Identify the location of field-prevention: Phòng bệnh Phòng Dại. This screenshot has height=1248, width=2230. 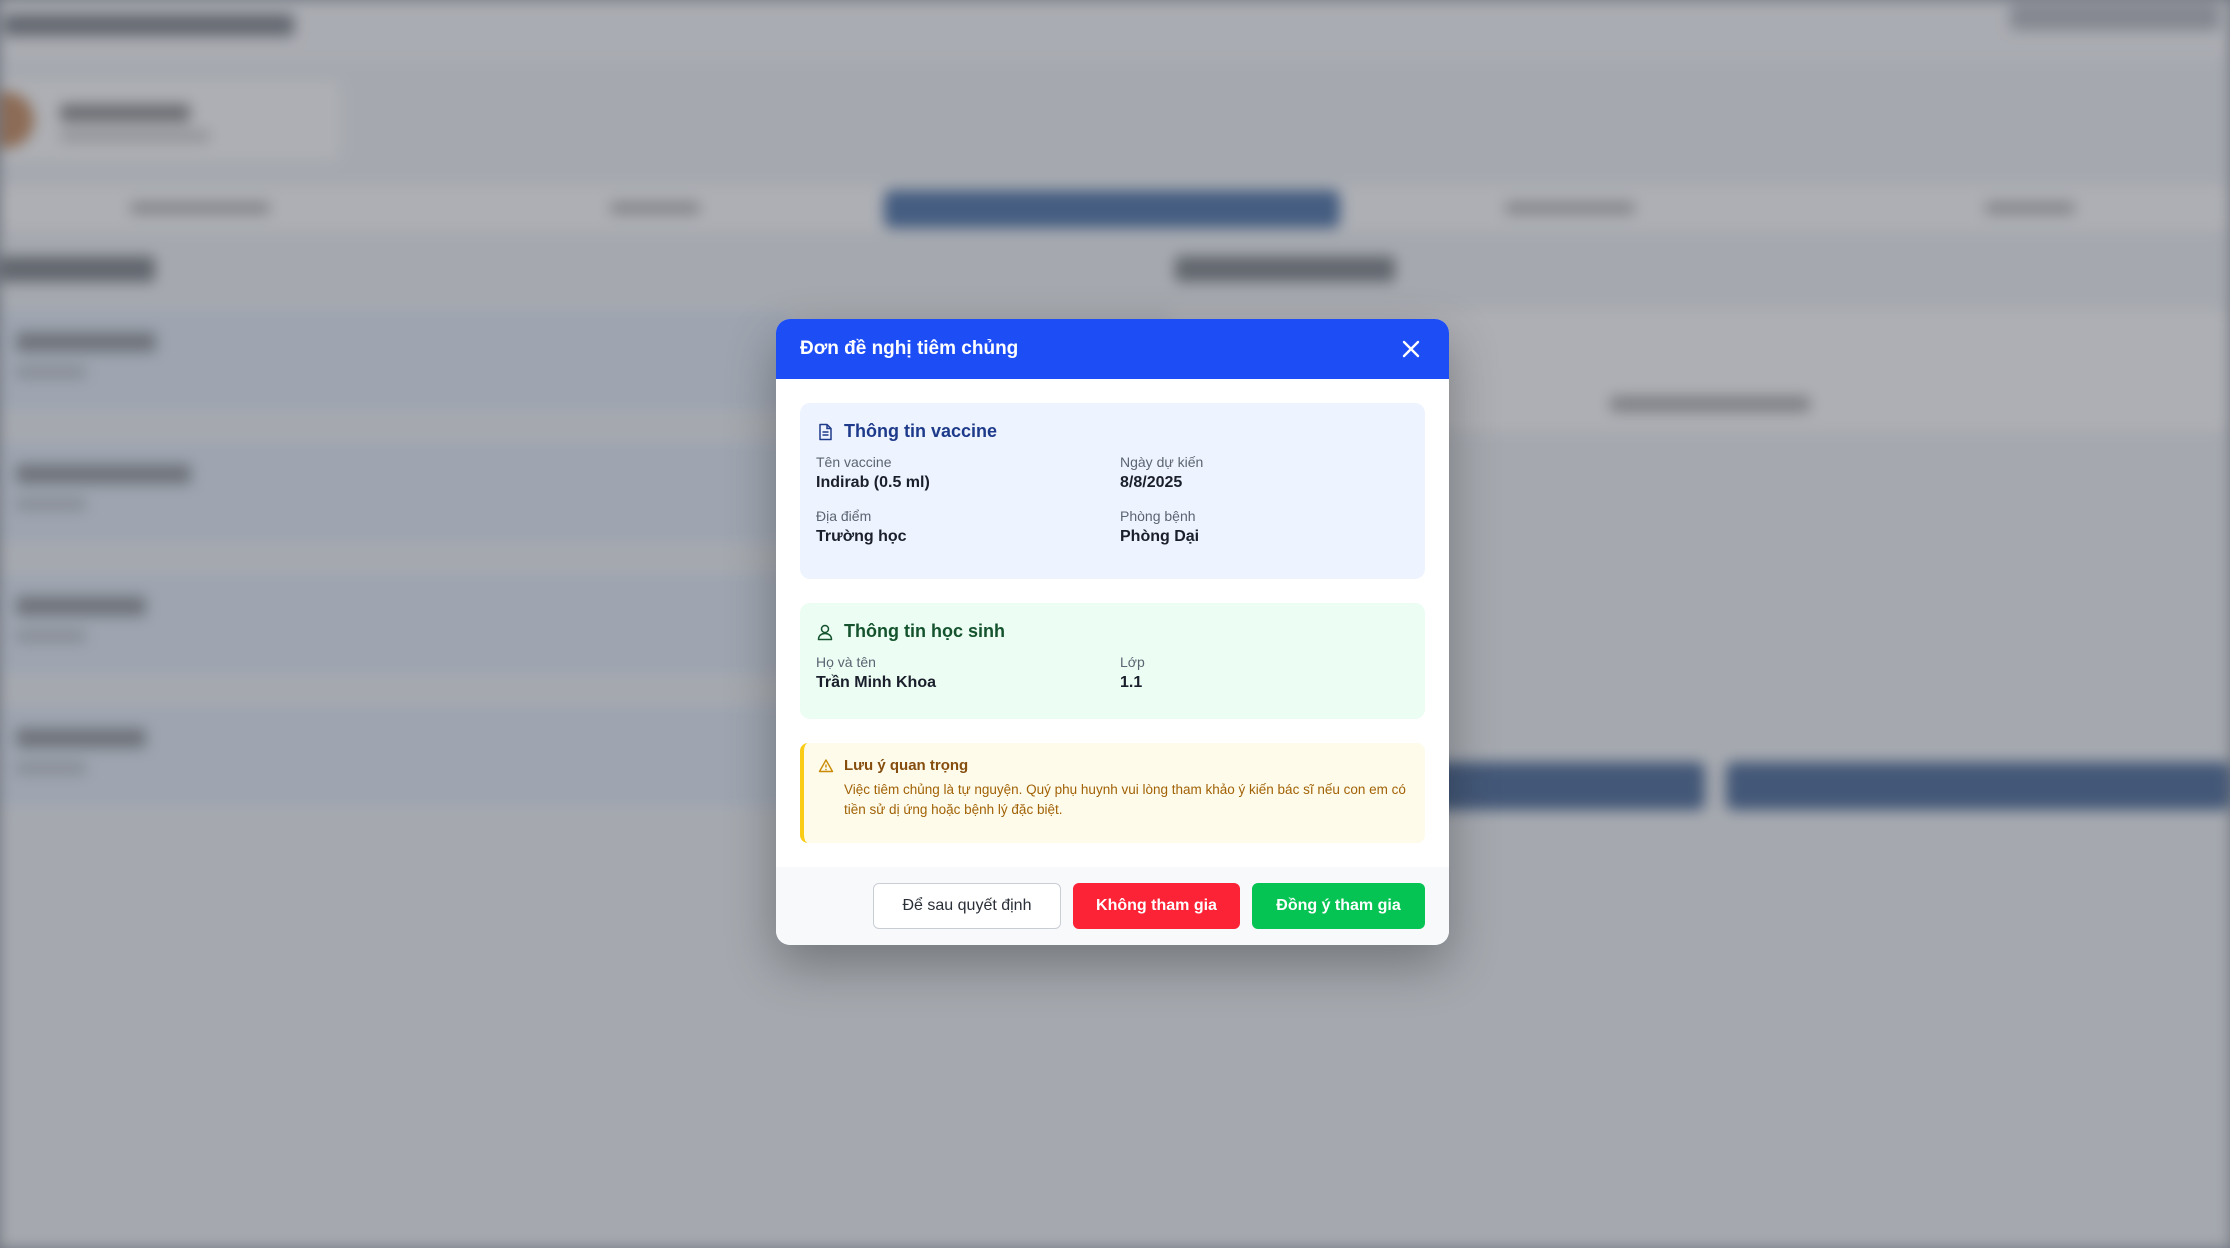
(1264, 527).